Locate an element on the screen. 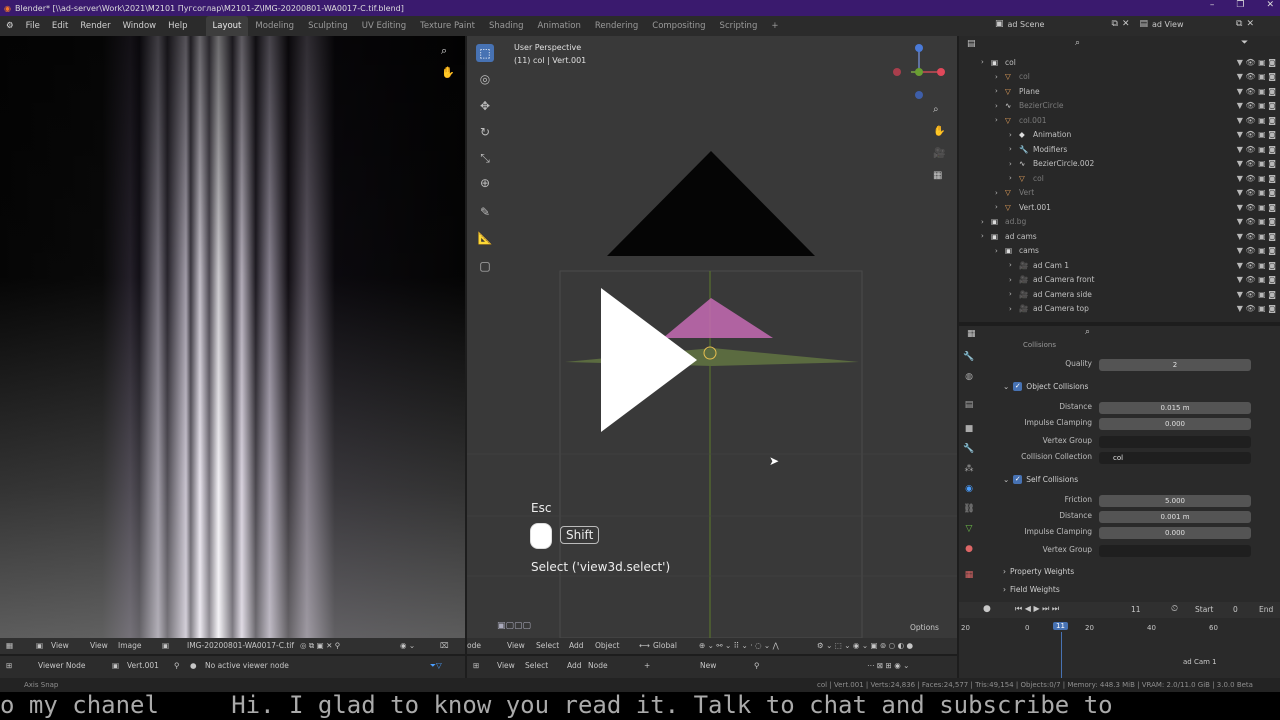 This screenshot has width=1280, height=720. tab-scripting: Scripting is located at coordinates (739, 26).